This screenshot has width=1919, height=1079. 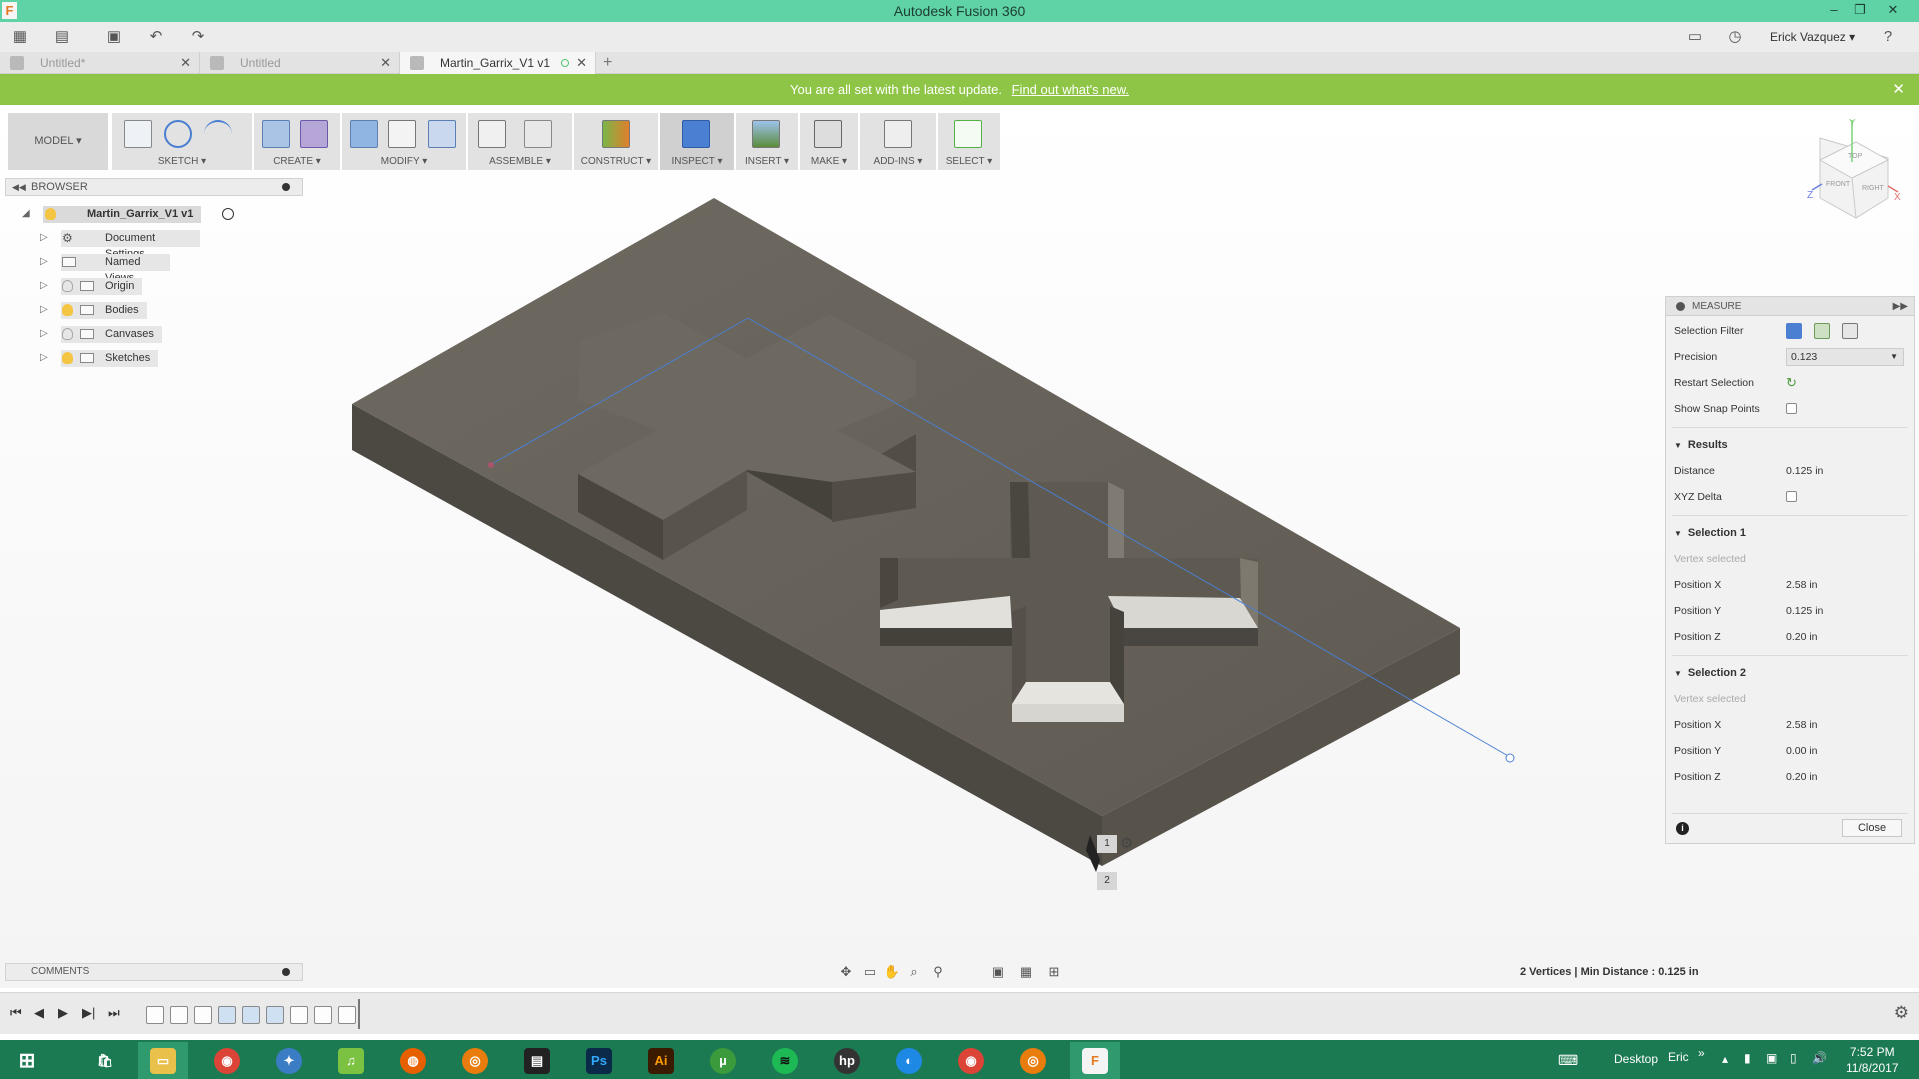 What do you see at coordinates (971, 1060) in the screenshot?
I see `chrome-2-icon: ◉` at bounding box center [971, 1060].